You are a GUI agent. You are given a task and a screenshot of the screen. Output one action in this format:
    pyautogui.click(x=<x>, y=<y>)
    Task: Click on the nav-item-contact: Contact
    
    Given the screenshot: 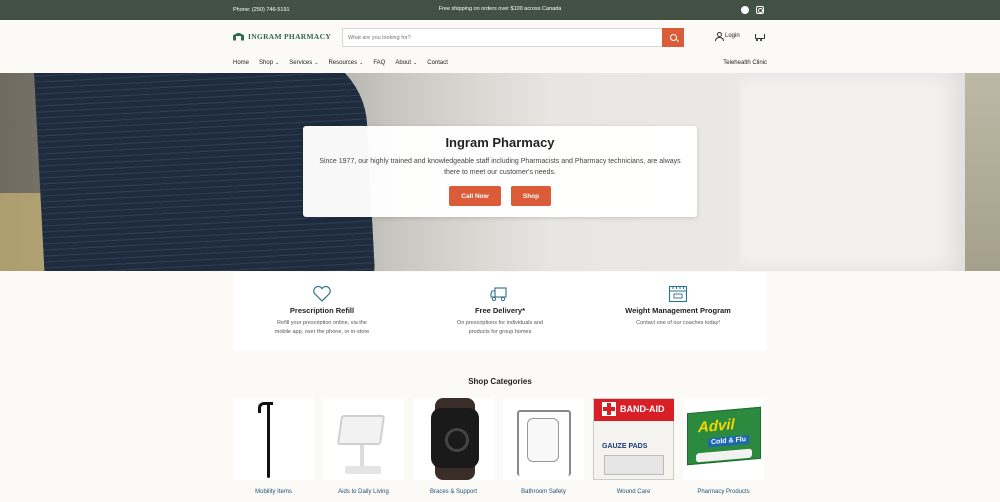 What is the action you would take?
    pyautogui.click(x=437, y=63)
    